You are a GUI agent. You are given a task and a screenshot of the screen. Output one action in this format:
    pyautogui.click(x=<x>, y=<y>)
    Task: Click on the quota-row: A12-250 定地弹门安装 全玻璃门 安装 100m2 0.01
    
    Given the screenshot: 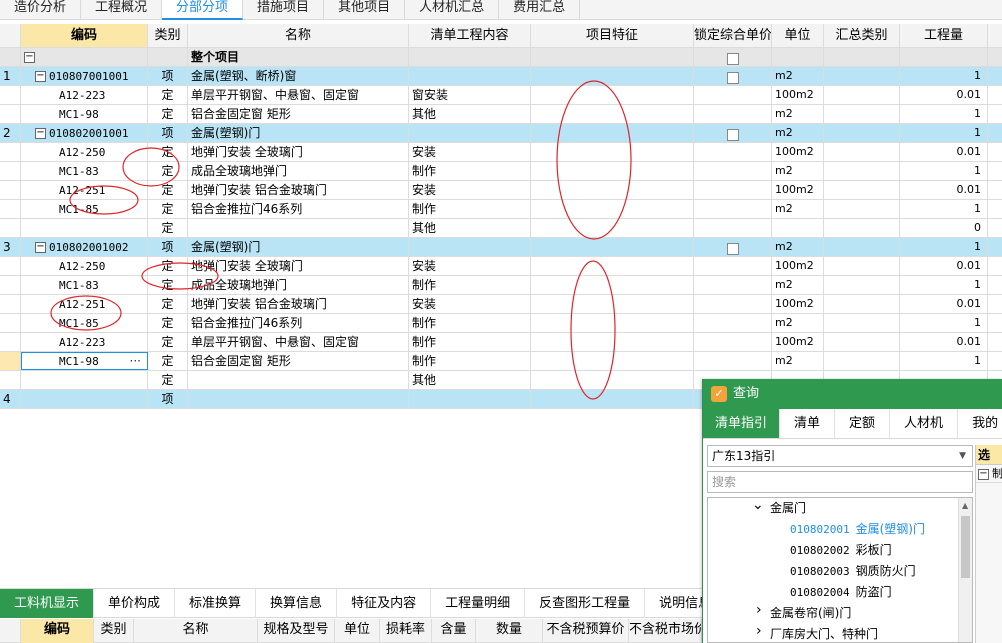 What is the action you would take?
    pyautogui.click(x=501, y=266)
    